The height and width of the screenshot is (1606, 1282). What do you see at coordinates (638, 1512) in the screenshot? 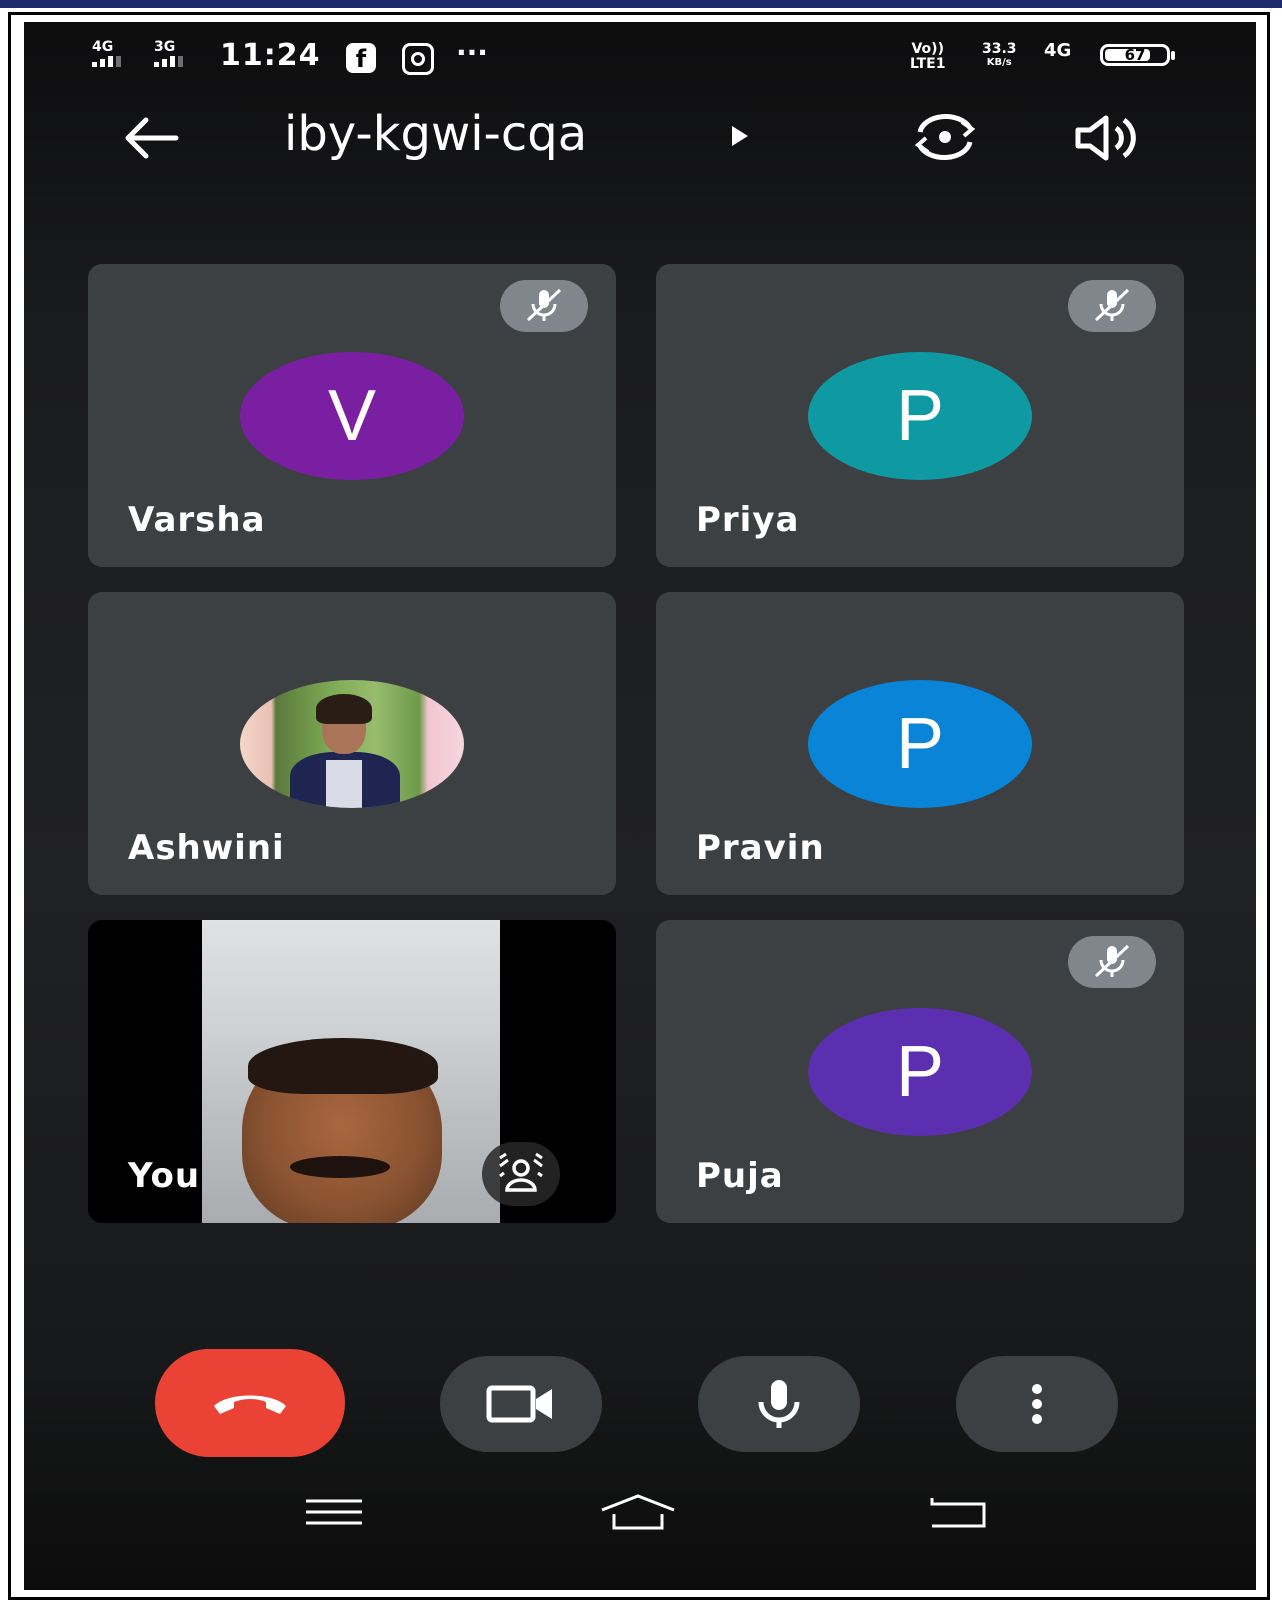
I see `home-icon` at bounding box center [638, 1512].